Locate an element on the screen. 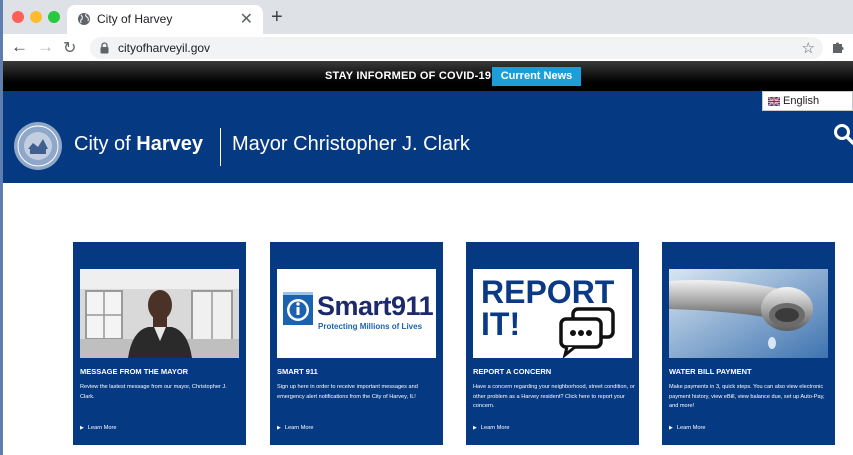 Image resolution: width=853 pixels, height=455 pixels. mayor-photo-image is located at coordinates (159, 313).